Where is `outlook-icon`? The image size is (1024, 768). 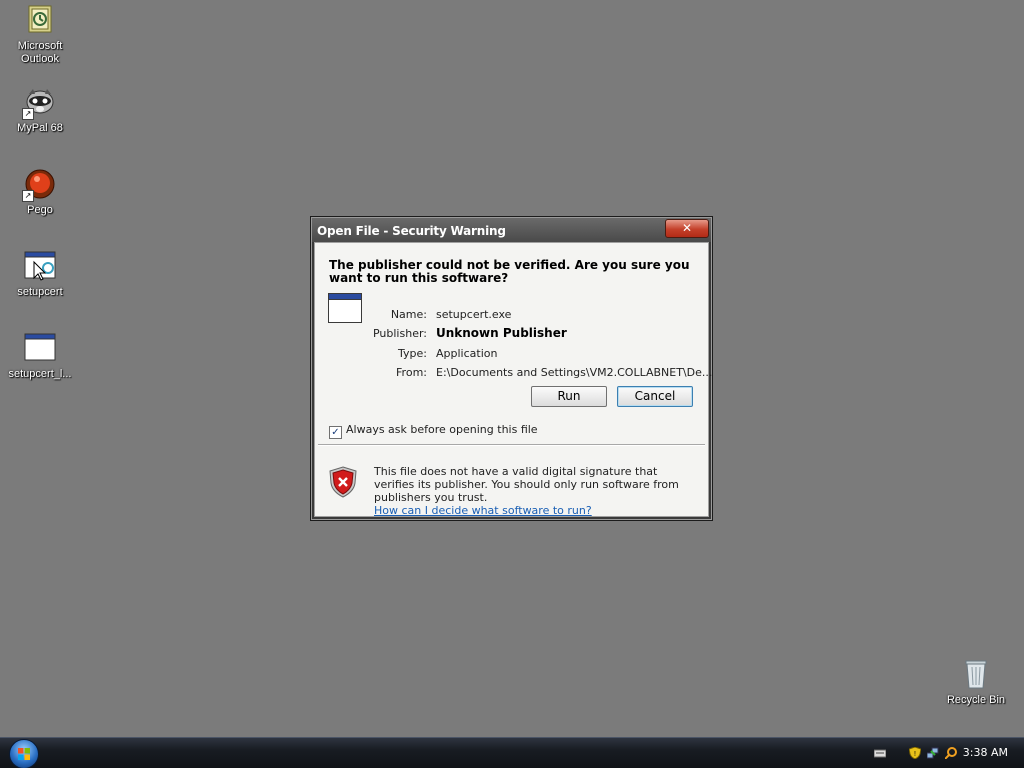 outlook-icon is located at coordinates (40, 20).